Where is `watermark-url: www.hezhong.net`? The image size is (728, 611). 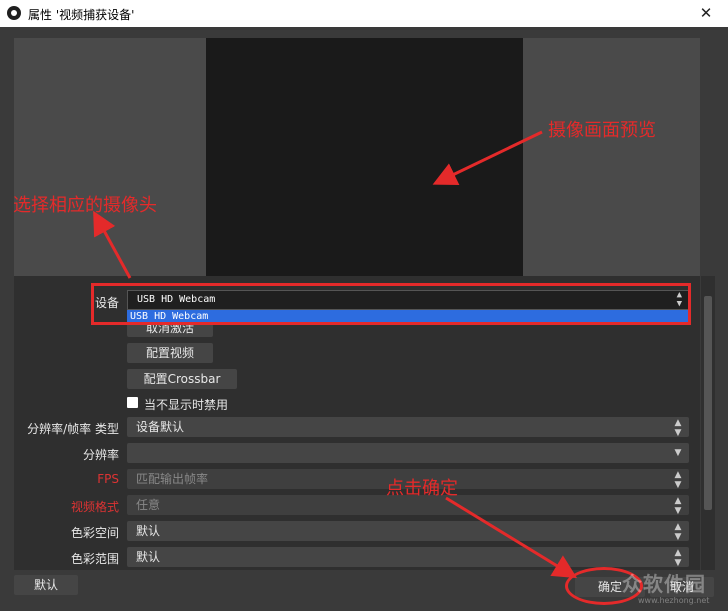
watermark-url: www.hezhong.net is located at coordinates (674, 600).